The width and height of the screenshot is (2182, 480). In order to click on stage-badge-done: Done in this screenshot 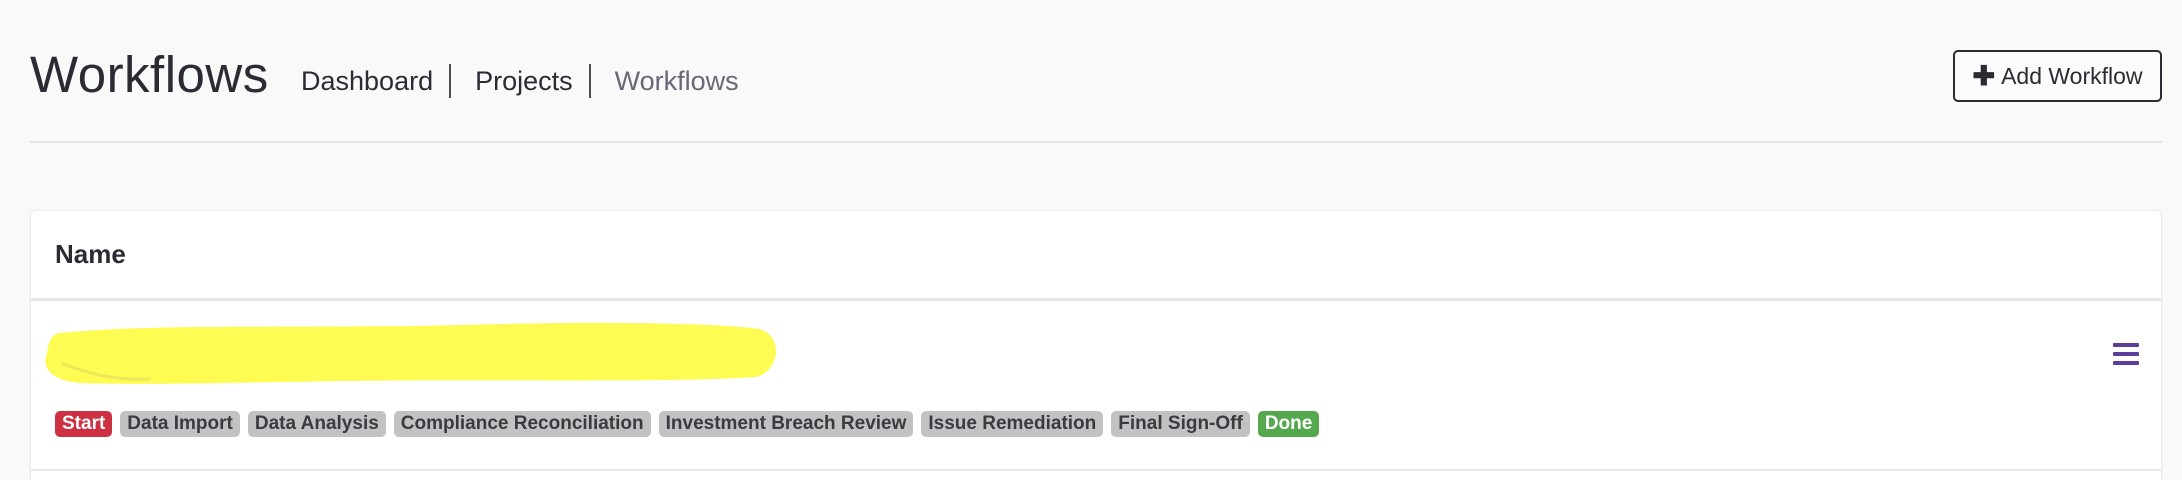, I will do `click(1288, 424)`.